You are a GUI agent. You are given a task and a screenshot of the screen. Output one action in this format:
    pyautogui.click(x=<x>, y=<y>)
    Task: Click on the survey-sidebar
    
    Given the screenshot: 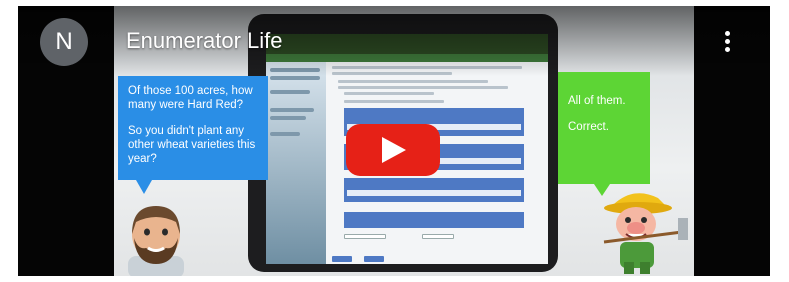 What is the action you would take?
    pyautogui.click(x=296, y=163)
    